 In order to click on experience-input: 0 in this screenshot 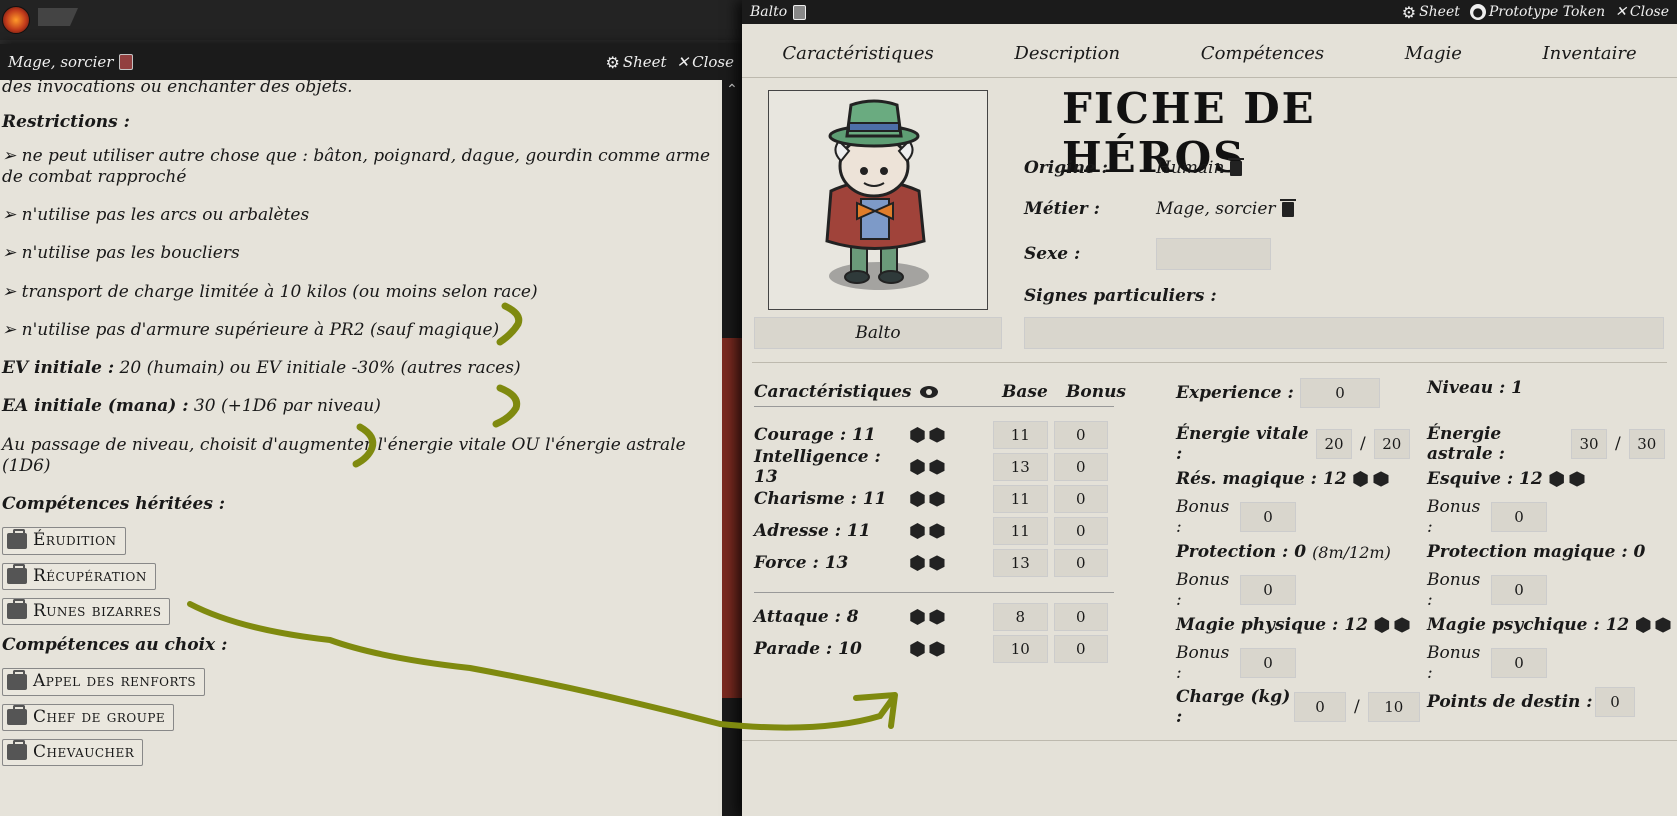, I will do `click(1340, 393)`.